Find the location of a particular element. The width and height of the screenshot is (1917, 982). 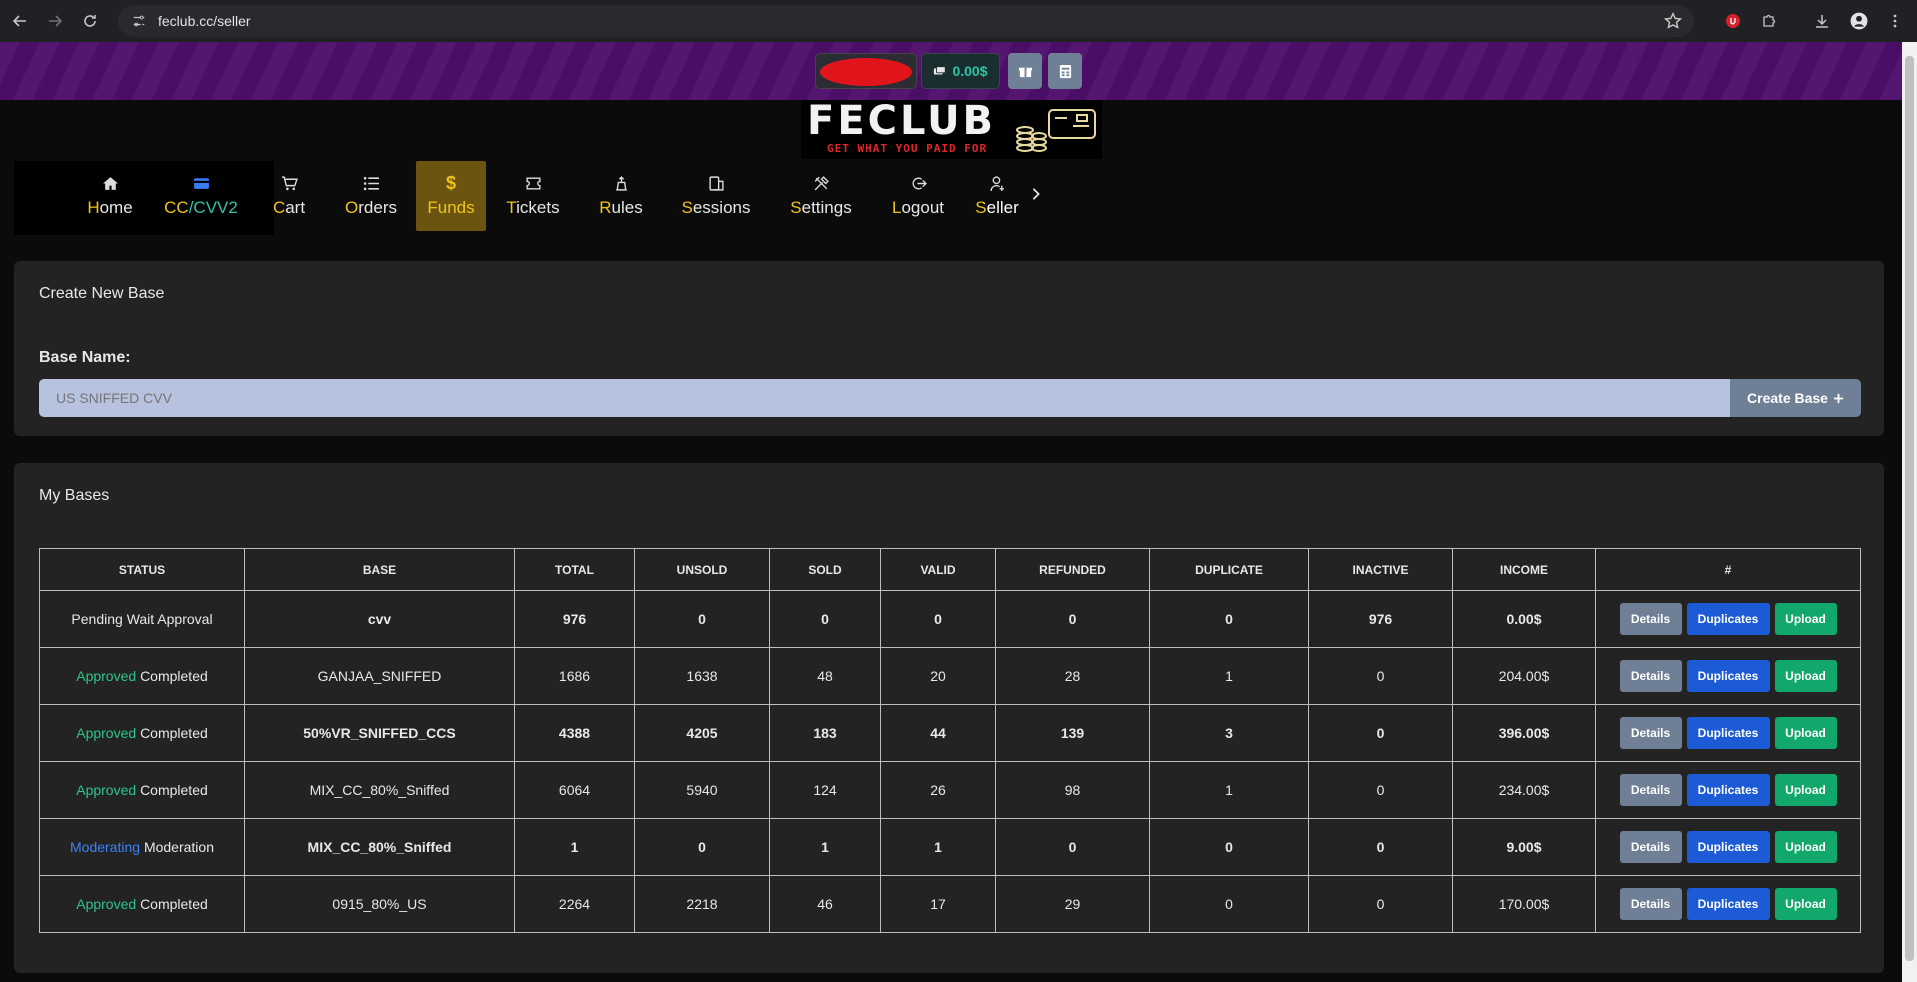

account-bar: 0.00$ is located at coordinates (951, 71).